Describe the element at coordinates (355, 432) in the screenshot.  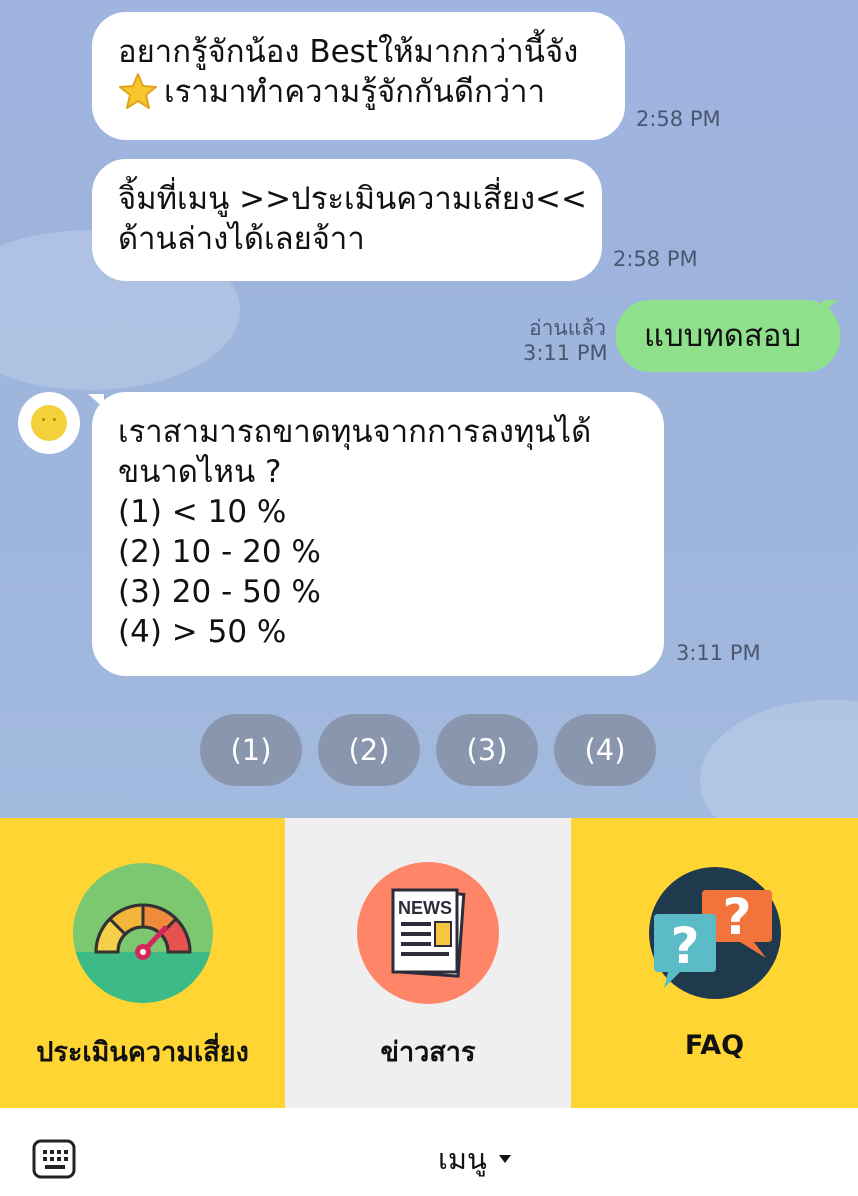
I see `message-text: เราสามารถขาดทุนจากการลงทุนได้` at that location.